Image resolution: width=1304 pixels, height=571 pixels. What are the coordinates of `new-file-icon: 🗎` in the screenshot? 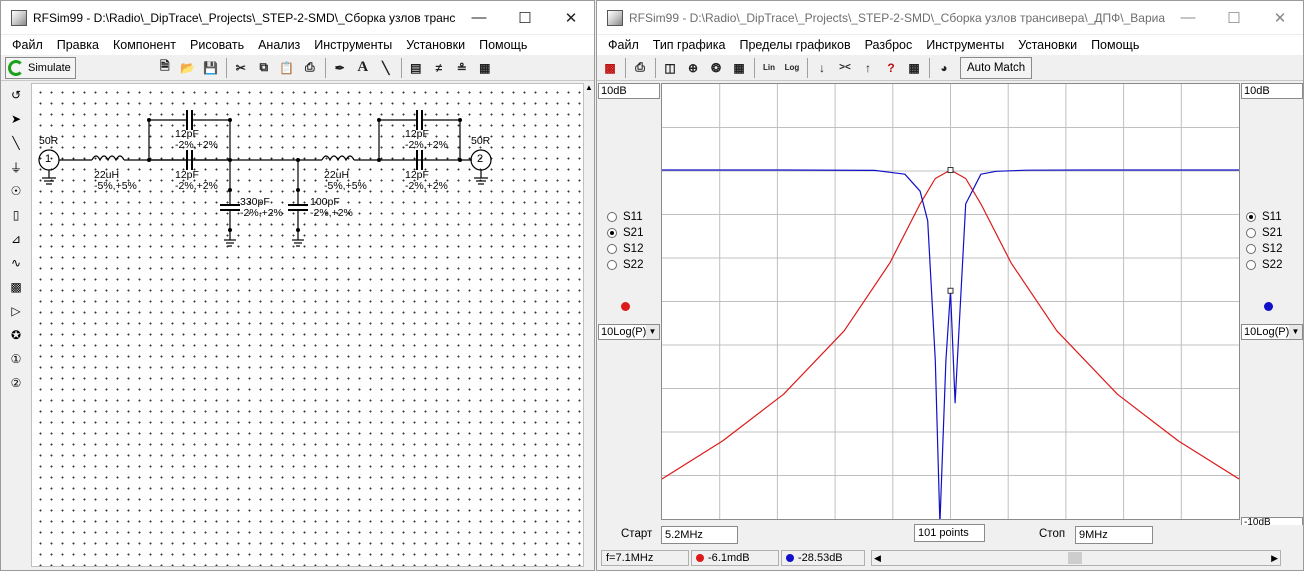 It's located at (165, 68).